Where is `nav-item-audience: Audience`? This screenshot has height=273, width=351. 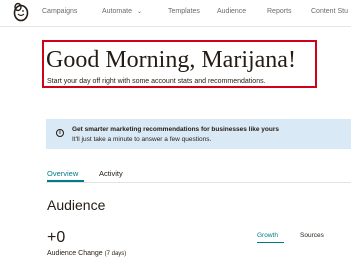
nav-item-audience: Audience is located at coordinates (231, 11).